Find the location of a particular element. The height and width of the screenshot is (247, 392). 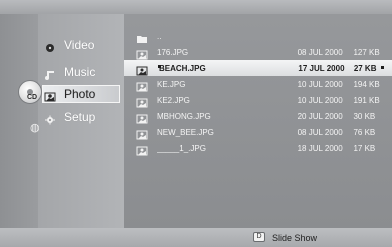

file-row: NEW_BEE.JPG 08 JUL 2000 76 KB is located at coordinates (258, 132).